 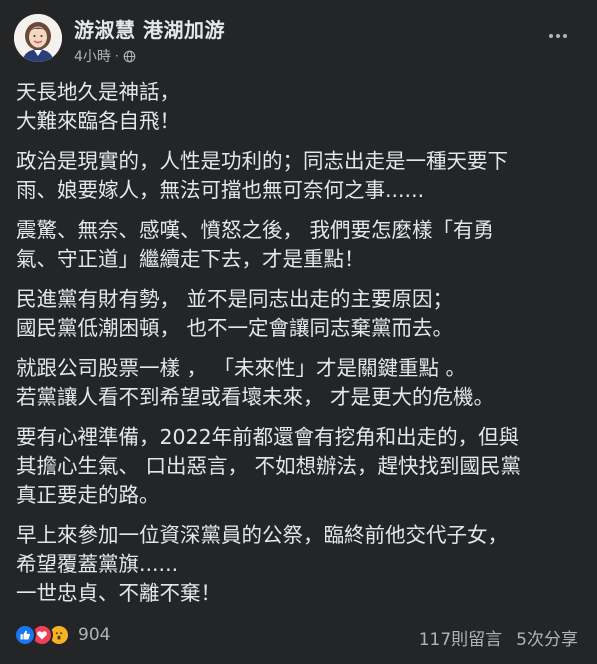 I want to click on post-meta: 4小時 ·, so click(x=105, y=56).